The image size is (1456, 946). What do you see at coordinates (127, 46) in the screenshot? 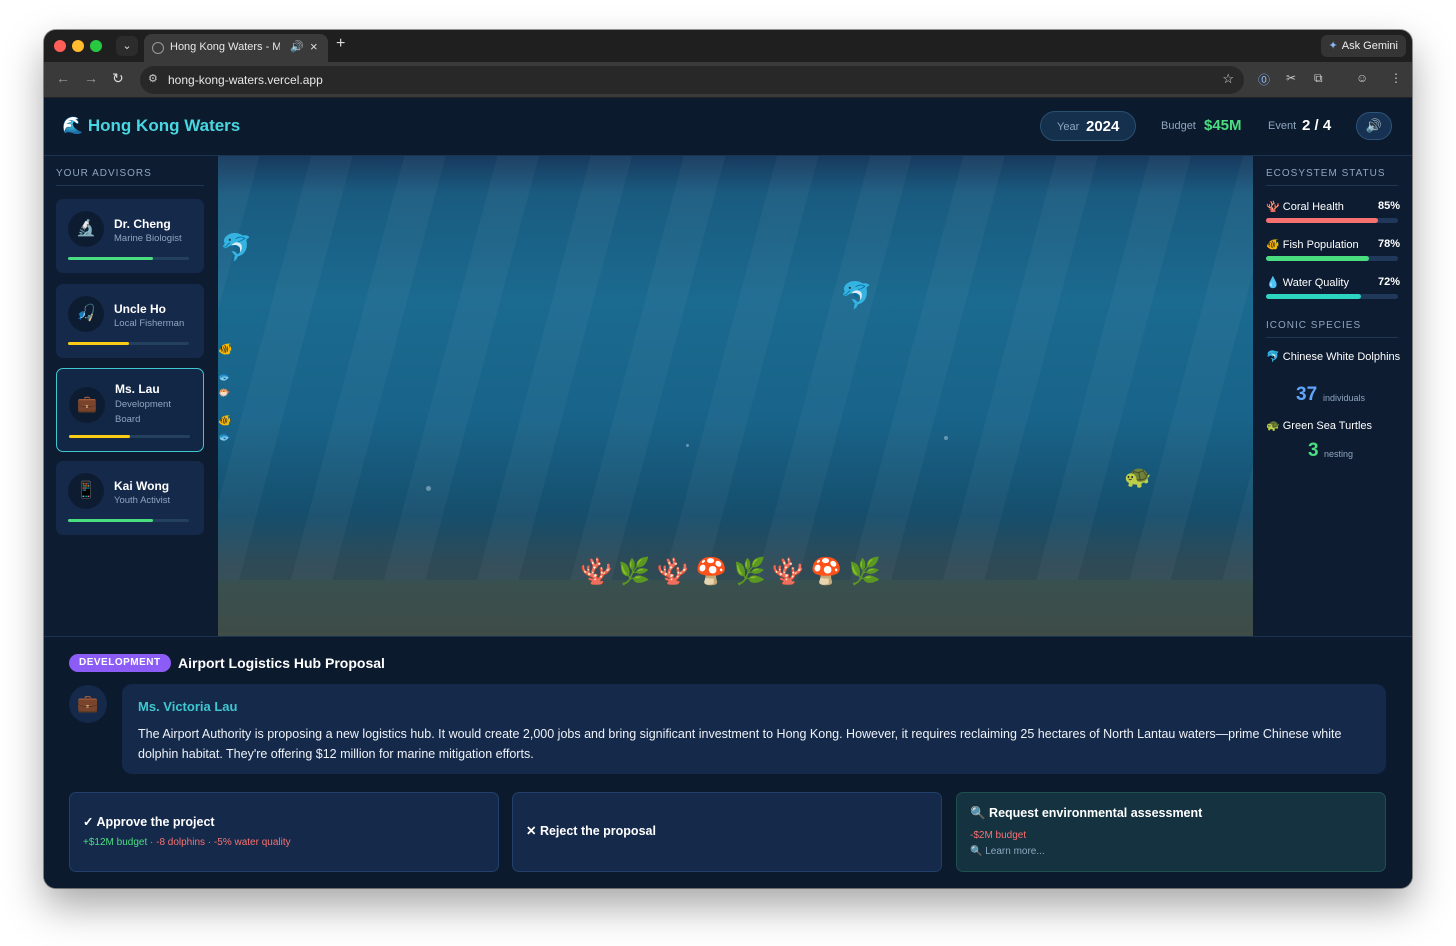
I see `tab-search-button: ⌄` at bounding box center [127, 46].